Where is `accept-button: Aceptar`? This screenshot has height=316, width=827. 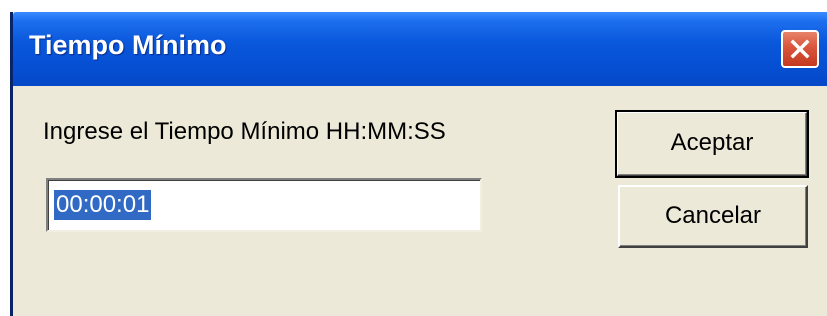
accept-button: Aceptar is located at coordinates (712, 144).